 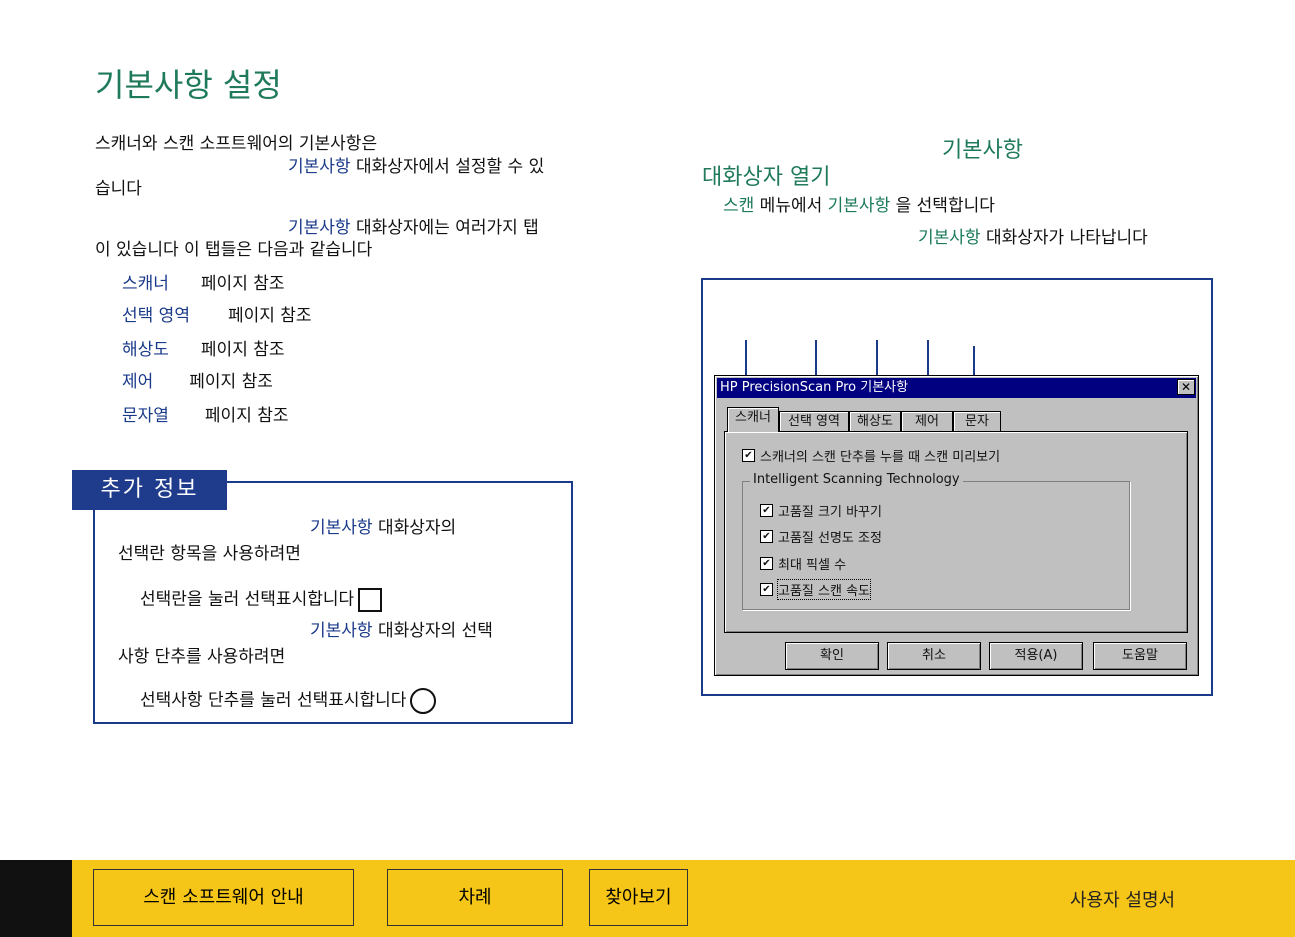 What do you see at coordinates (753, 419) in the screenshot?
I see `tab-scanner: 스캐너` at bounding box center [753, 419].